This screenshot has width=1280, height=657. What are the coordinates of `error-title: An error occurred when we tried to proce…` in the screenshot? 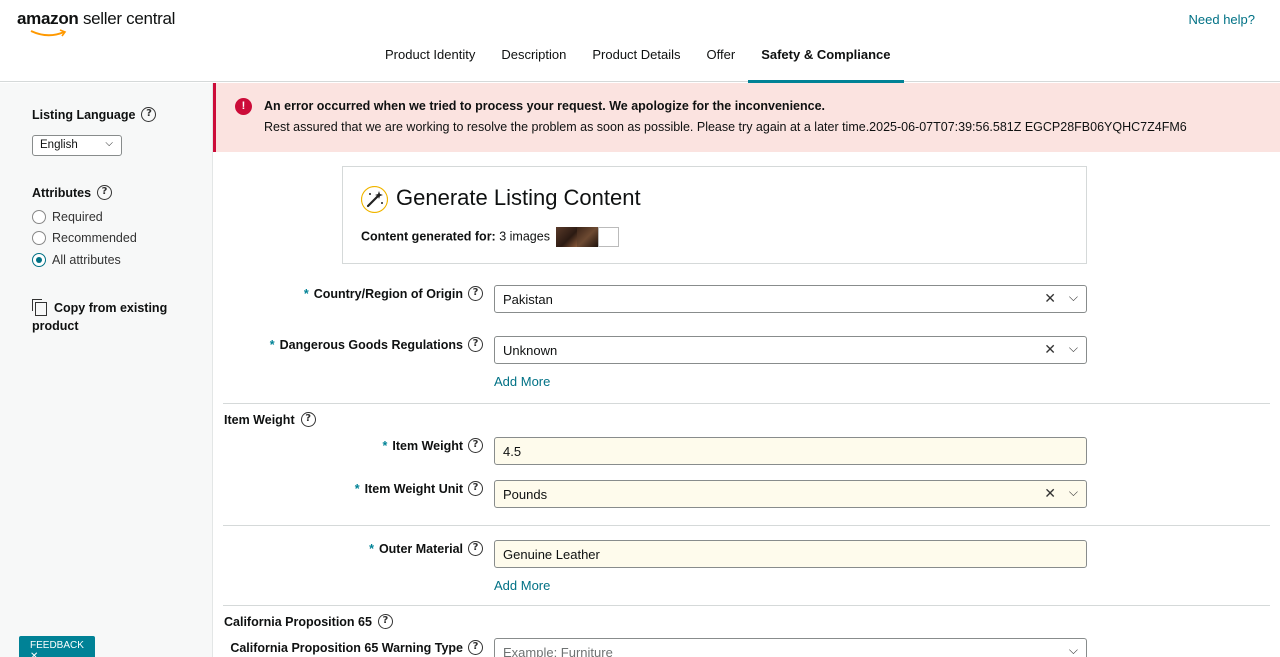 It's located at (545, 106).